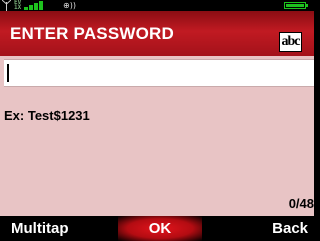  What do you see at coordinates (18, 5) in the screenshot?
I see `network-type-label: EV 1X` at bounding box center [18, 5].